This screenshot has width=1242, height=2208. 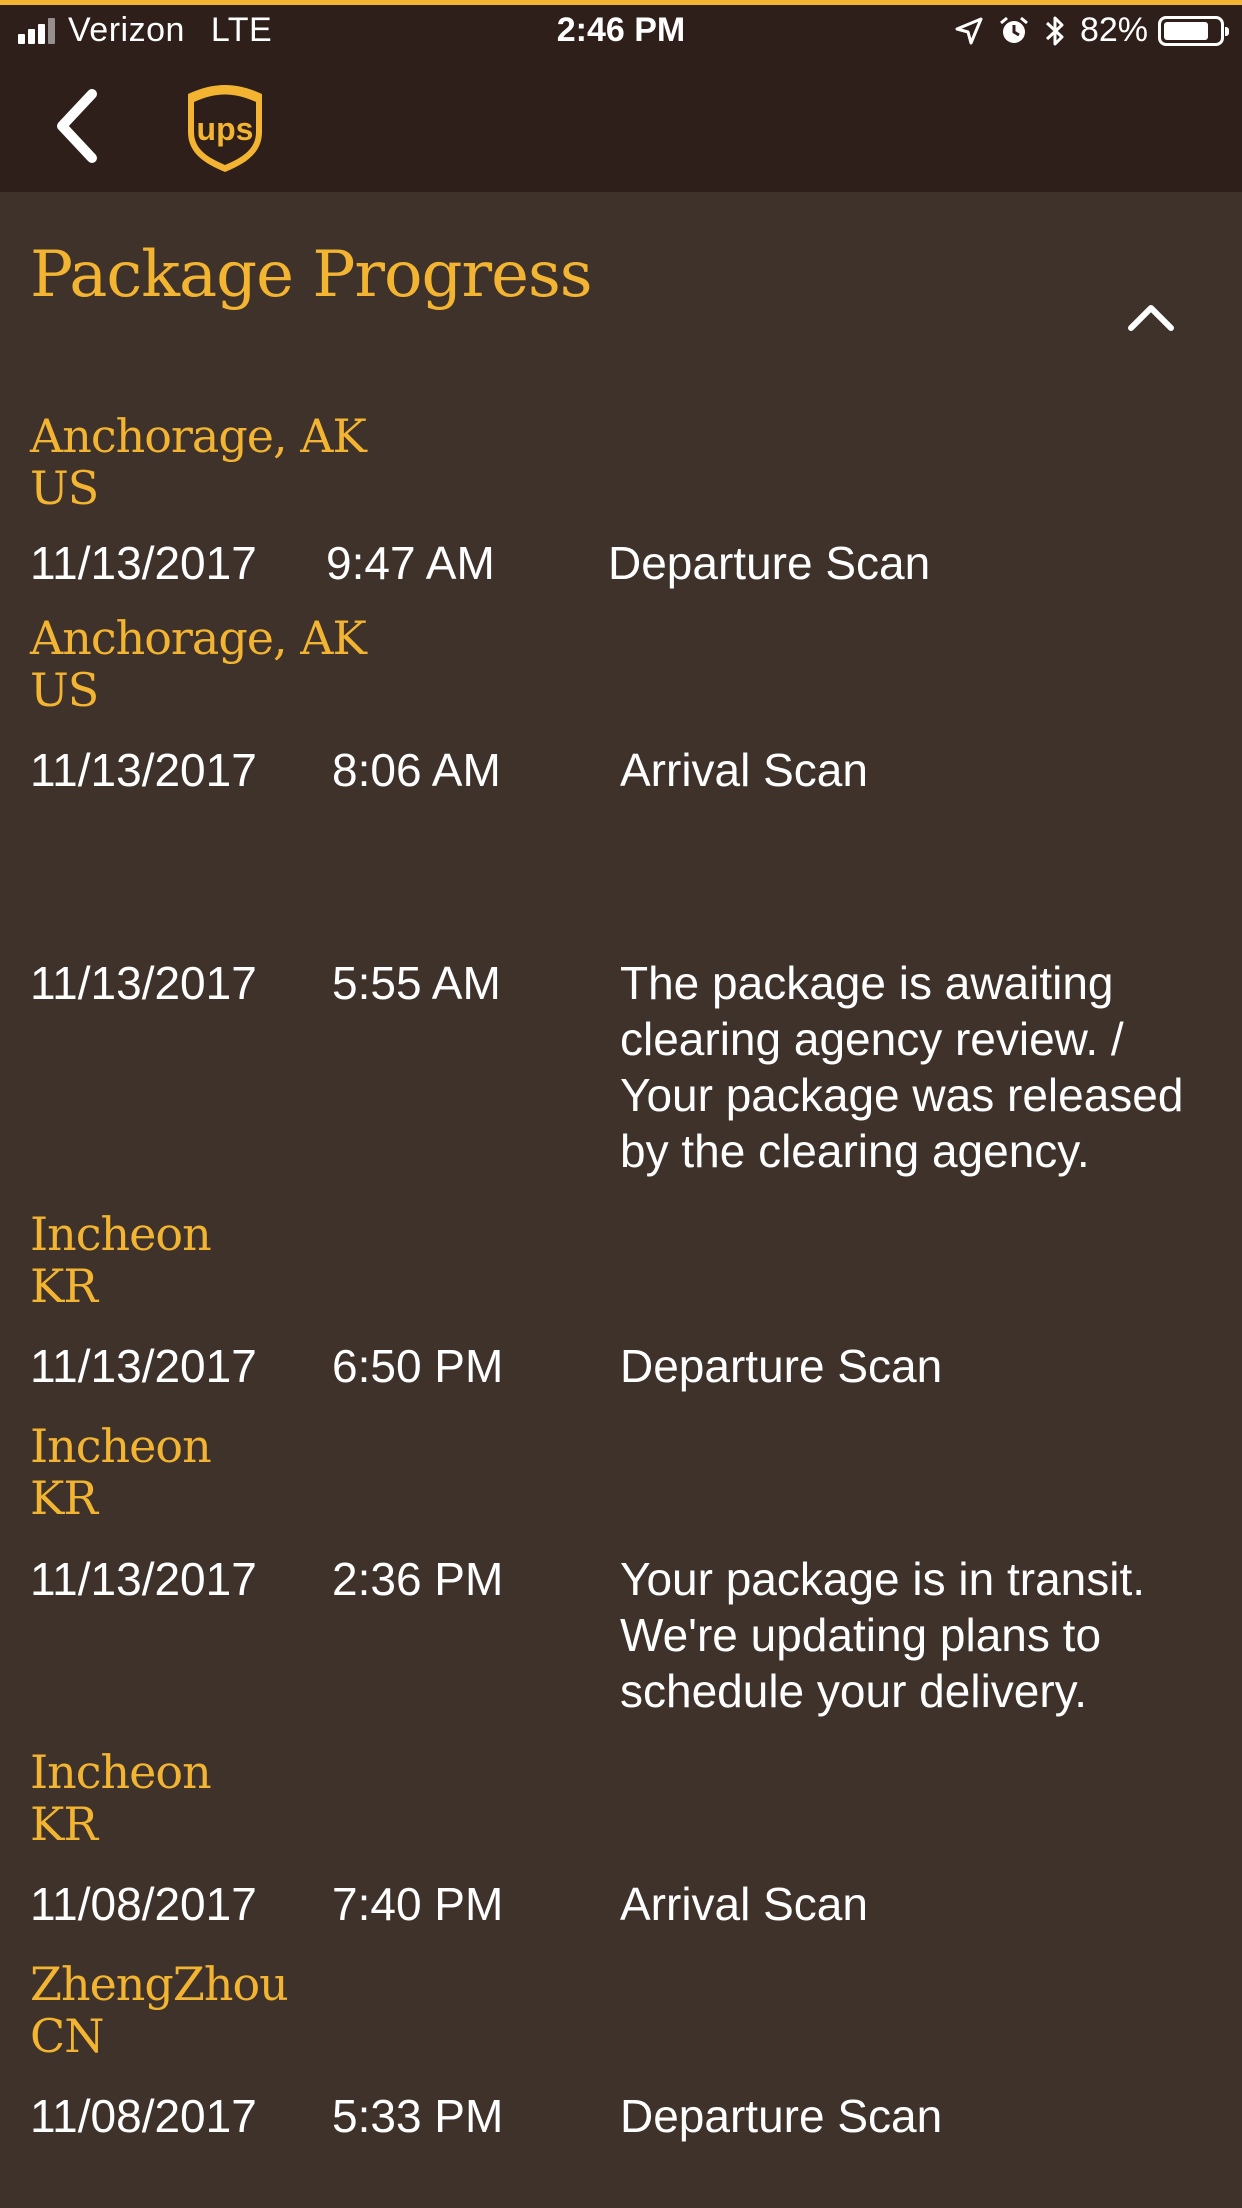 I want to click on back-button, so click(x=78, y=126).